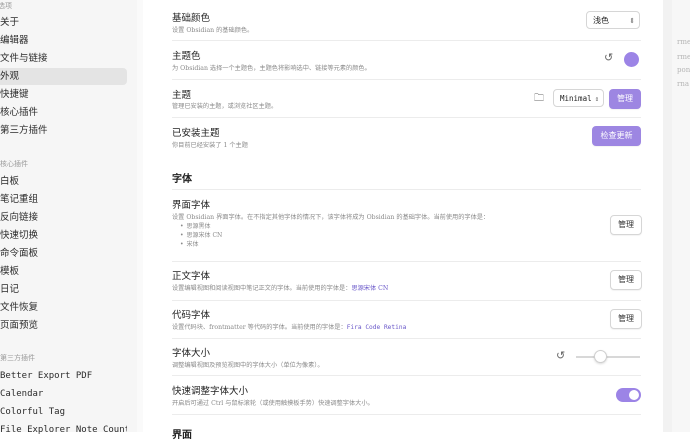  What do you see at coordinates (262, 288) in the screenshot?
I see `description-text: 设置编辑视图和阅读视图中笔记正文的字体。当前使用的字体是：` at bounding box center [262, 288].